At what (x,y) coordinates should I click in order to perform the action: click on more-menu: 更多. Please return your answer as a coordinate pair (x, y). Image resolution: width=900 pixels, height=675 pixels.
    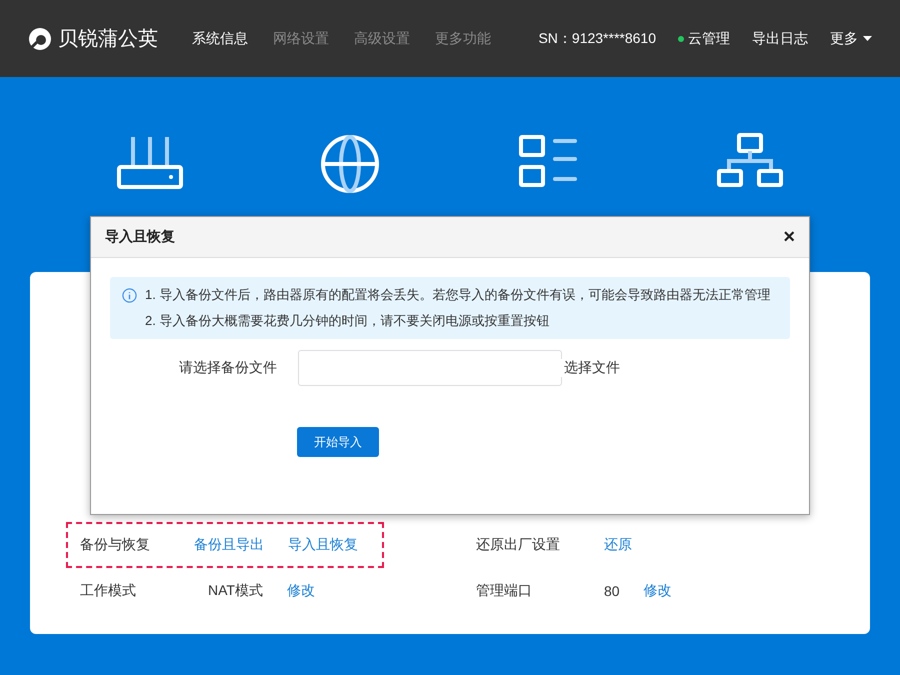
    Looking at the image, I should click on (844, 39).